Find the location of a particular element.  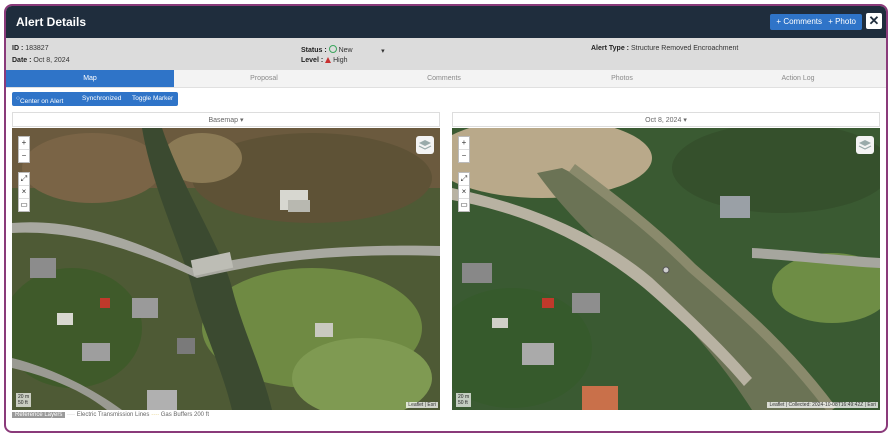

transmission-line-label: Electric Transmission Lines is located at coordinates (113, 415).